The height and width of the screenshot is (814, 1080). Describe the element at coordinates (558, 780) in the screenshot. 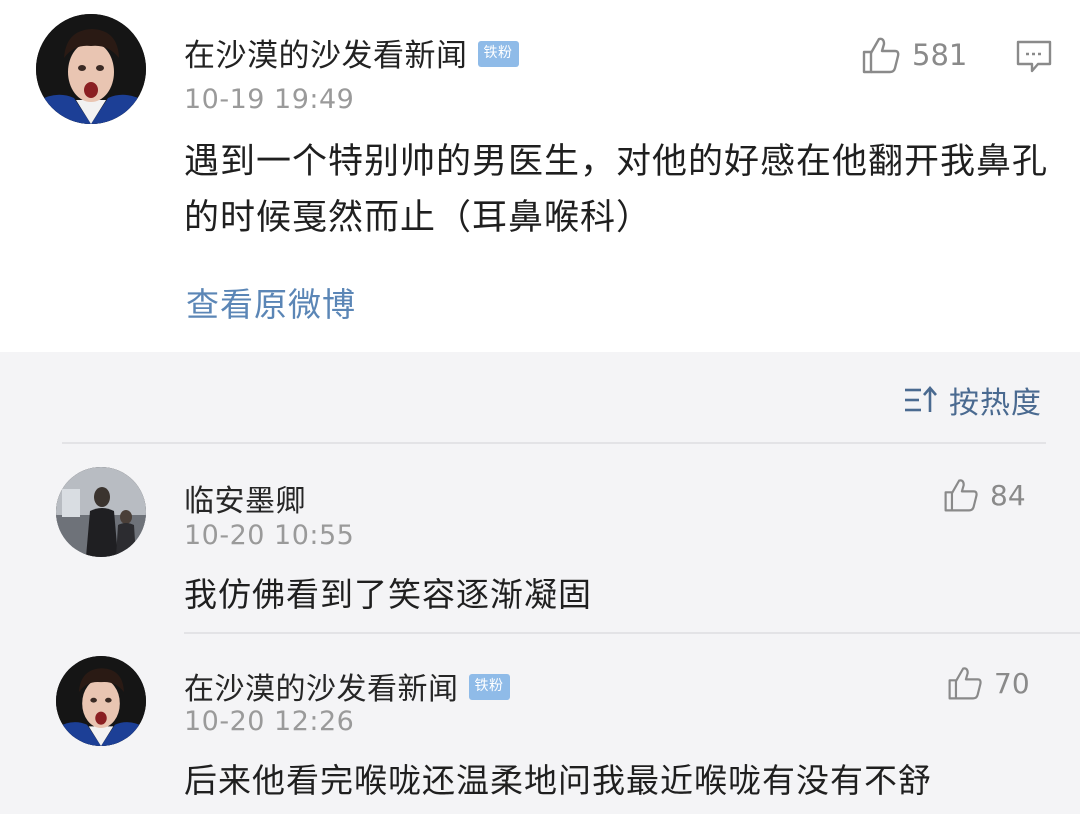

I see `comment-text: 后来他看完喉咙还温柔地问我最近喉咙有没有不舒` at that location.